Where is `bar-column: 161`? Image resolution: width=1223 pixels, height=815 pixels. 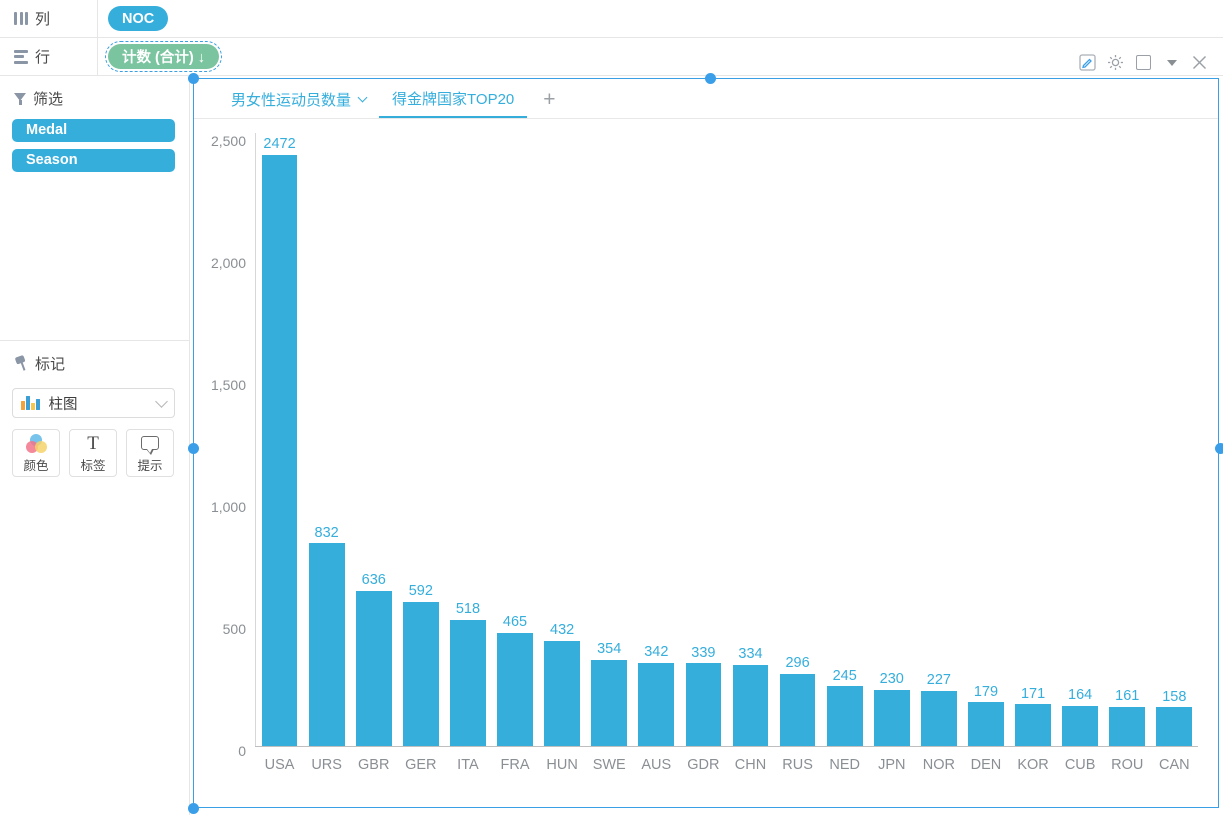 bar-column: 161 is located at coordinates (1127, 441).